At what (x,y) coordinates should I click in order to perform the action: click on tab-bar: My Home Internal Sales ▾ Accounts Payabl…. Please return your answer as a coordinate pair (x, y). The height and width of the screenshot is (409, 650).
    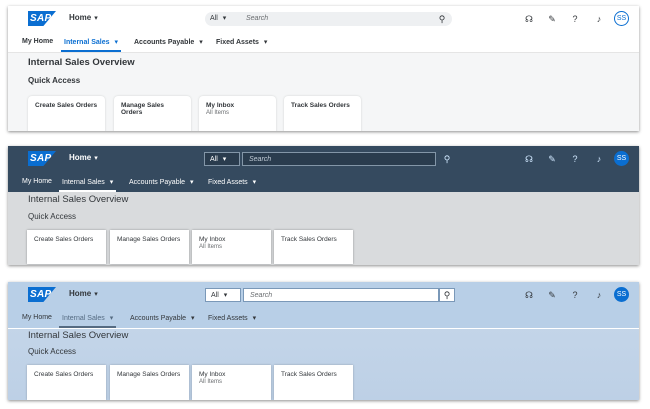
    Looking at the image, I should click on (323, 43).